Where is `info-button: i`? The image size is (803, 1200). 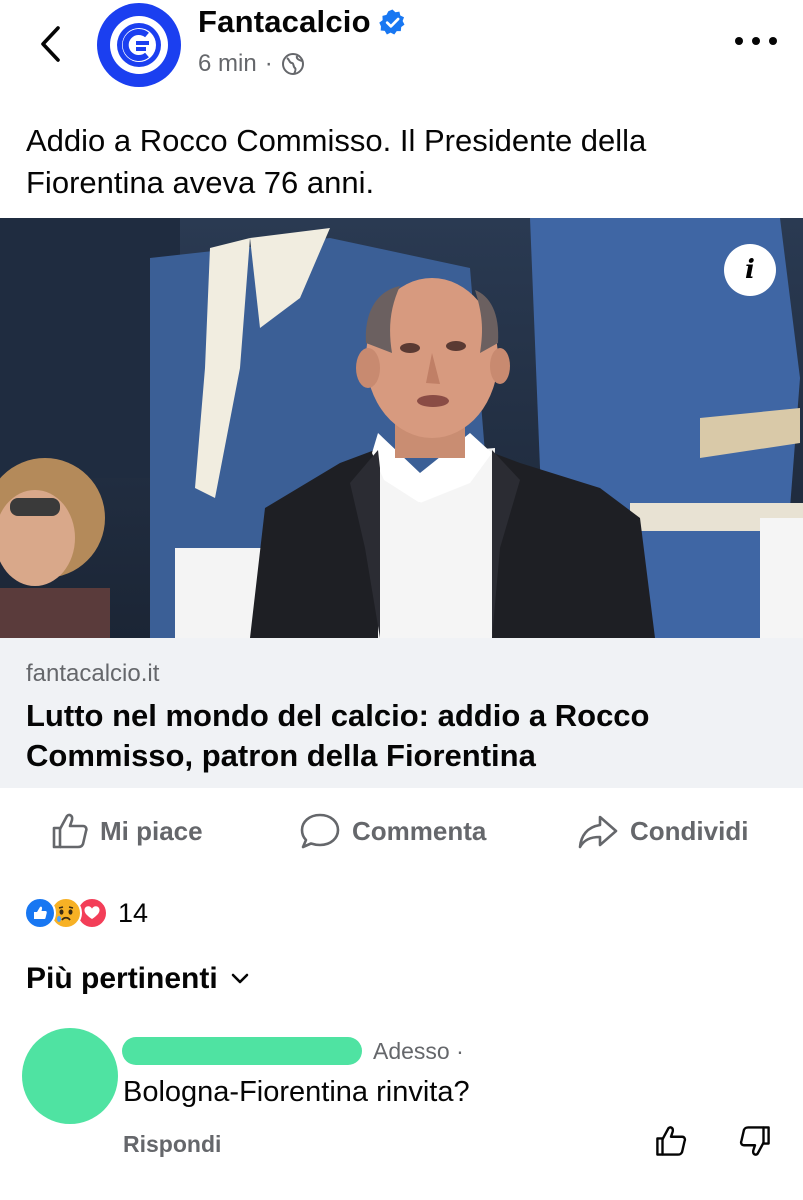
info-button: i is located at coordinates (750, 270).